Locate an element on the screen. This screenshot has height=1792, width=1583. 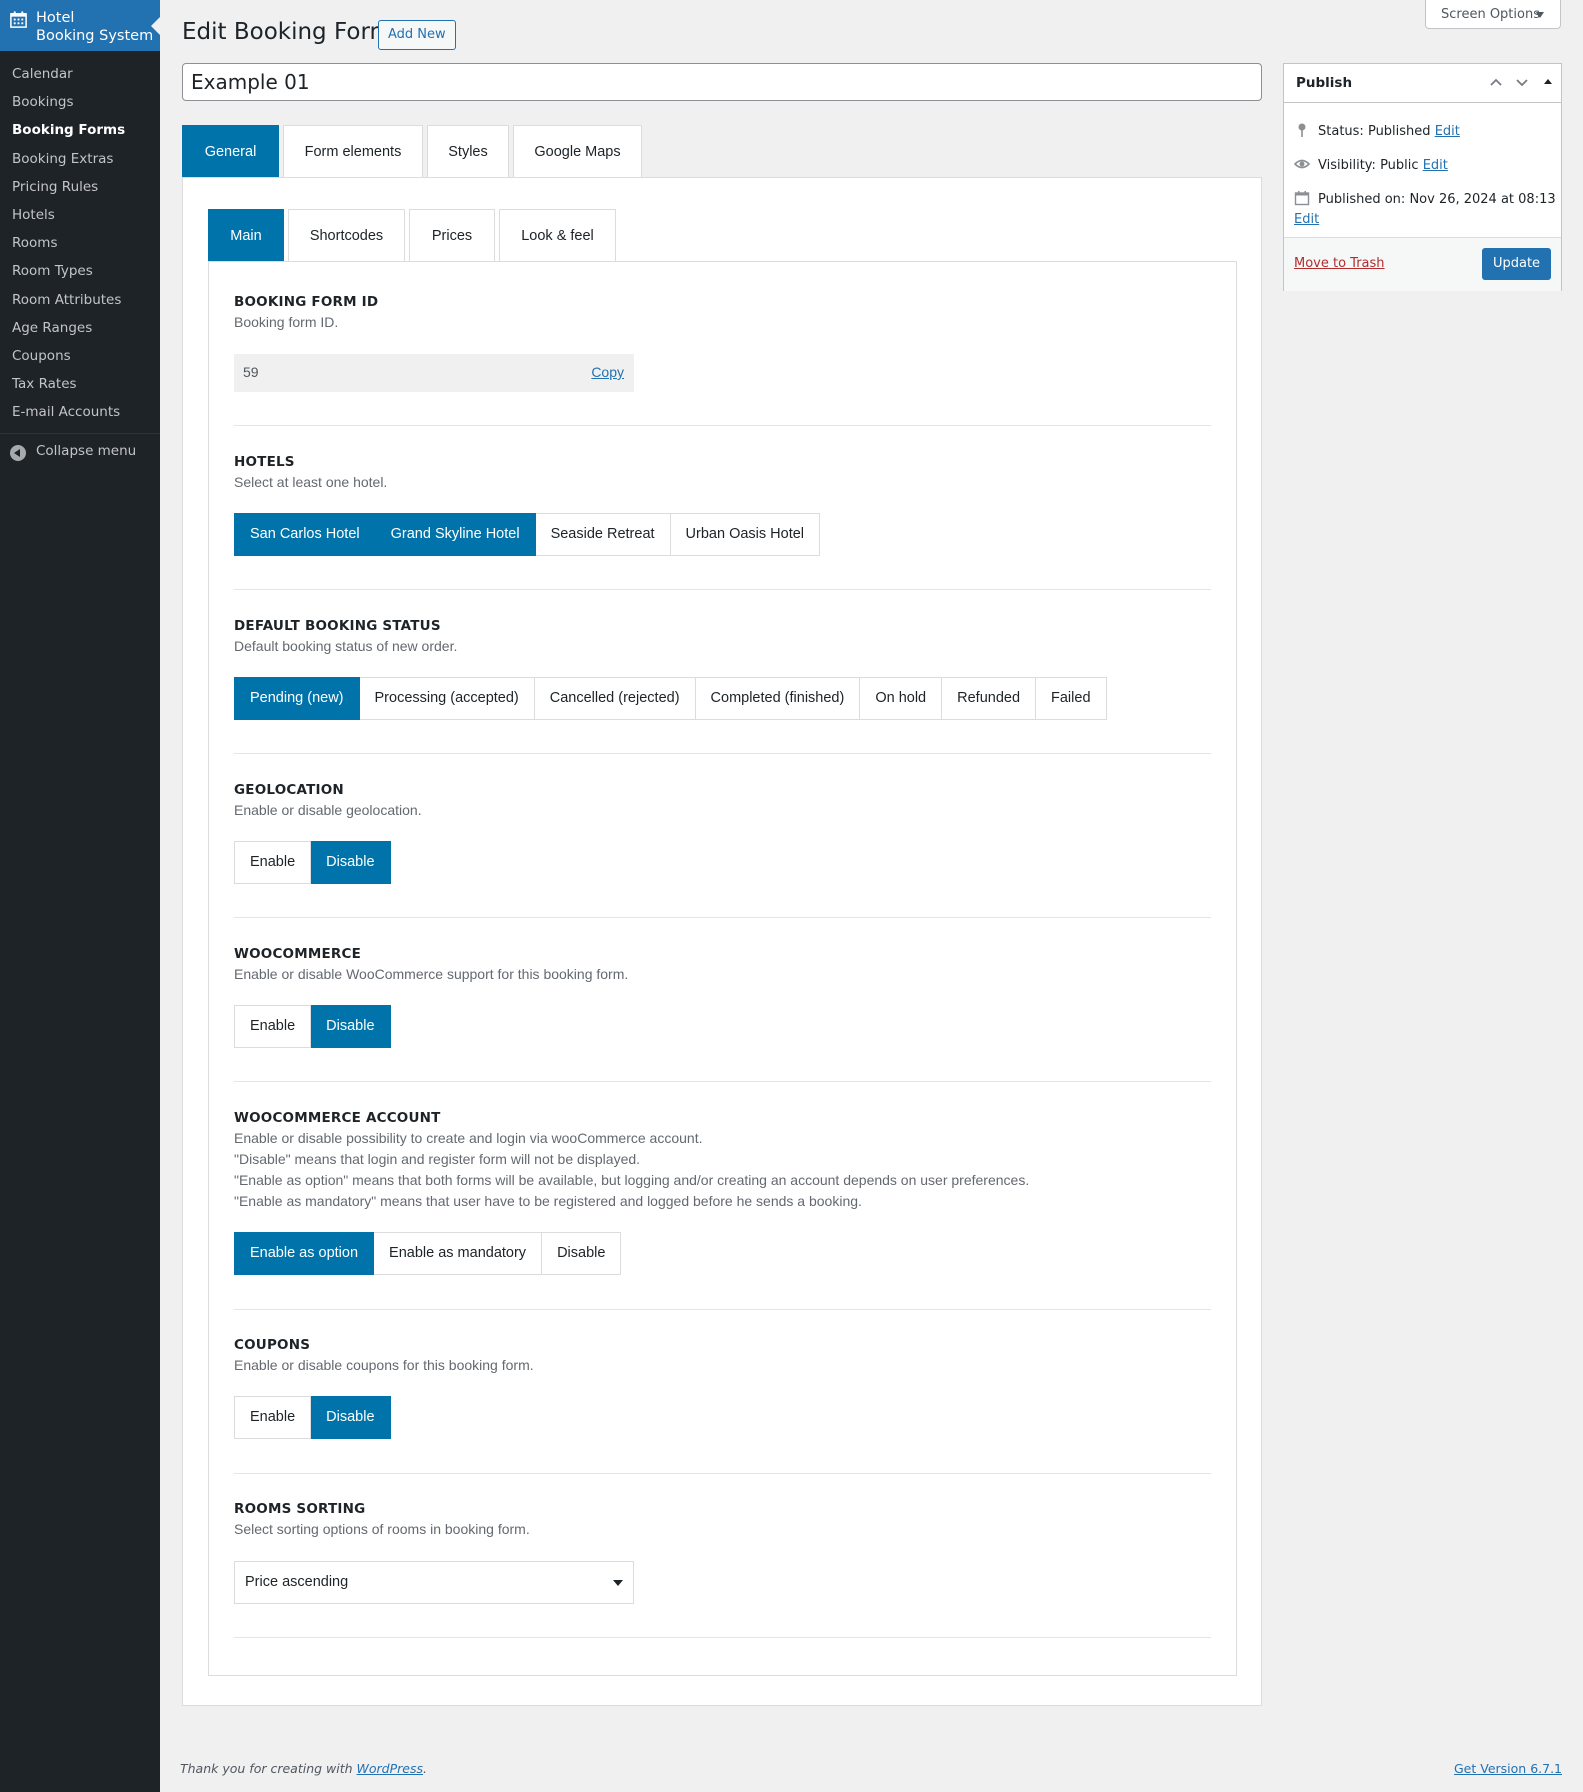
move-down-icon is located at coordinates (1522, 82).